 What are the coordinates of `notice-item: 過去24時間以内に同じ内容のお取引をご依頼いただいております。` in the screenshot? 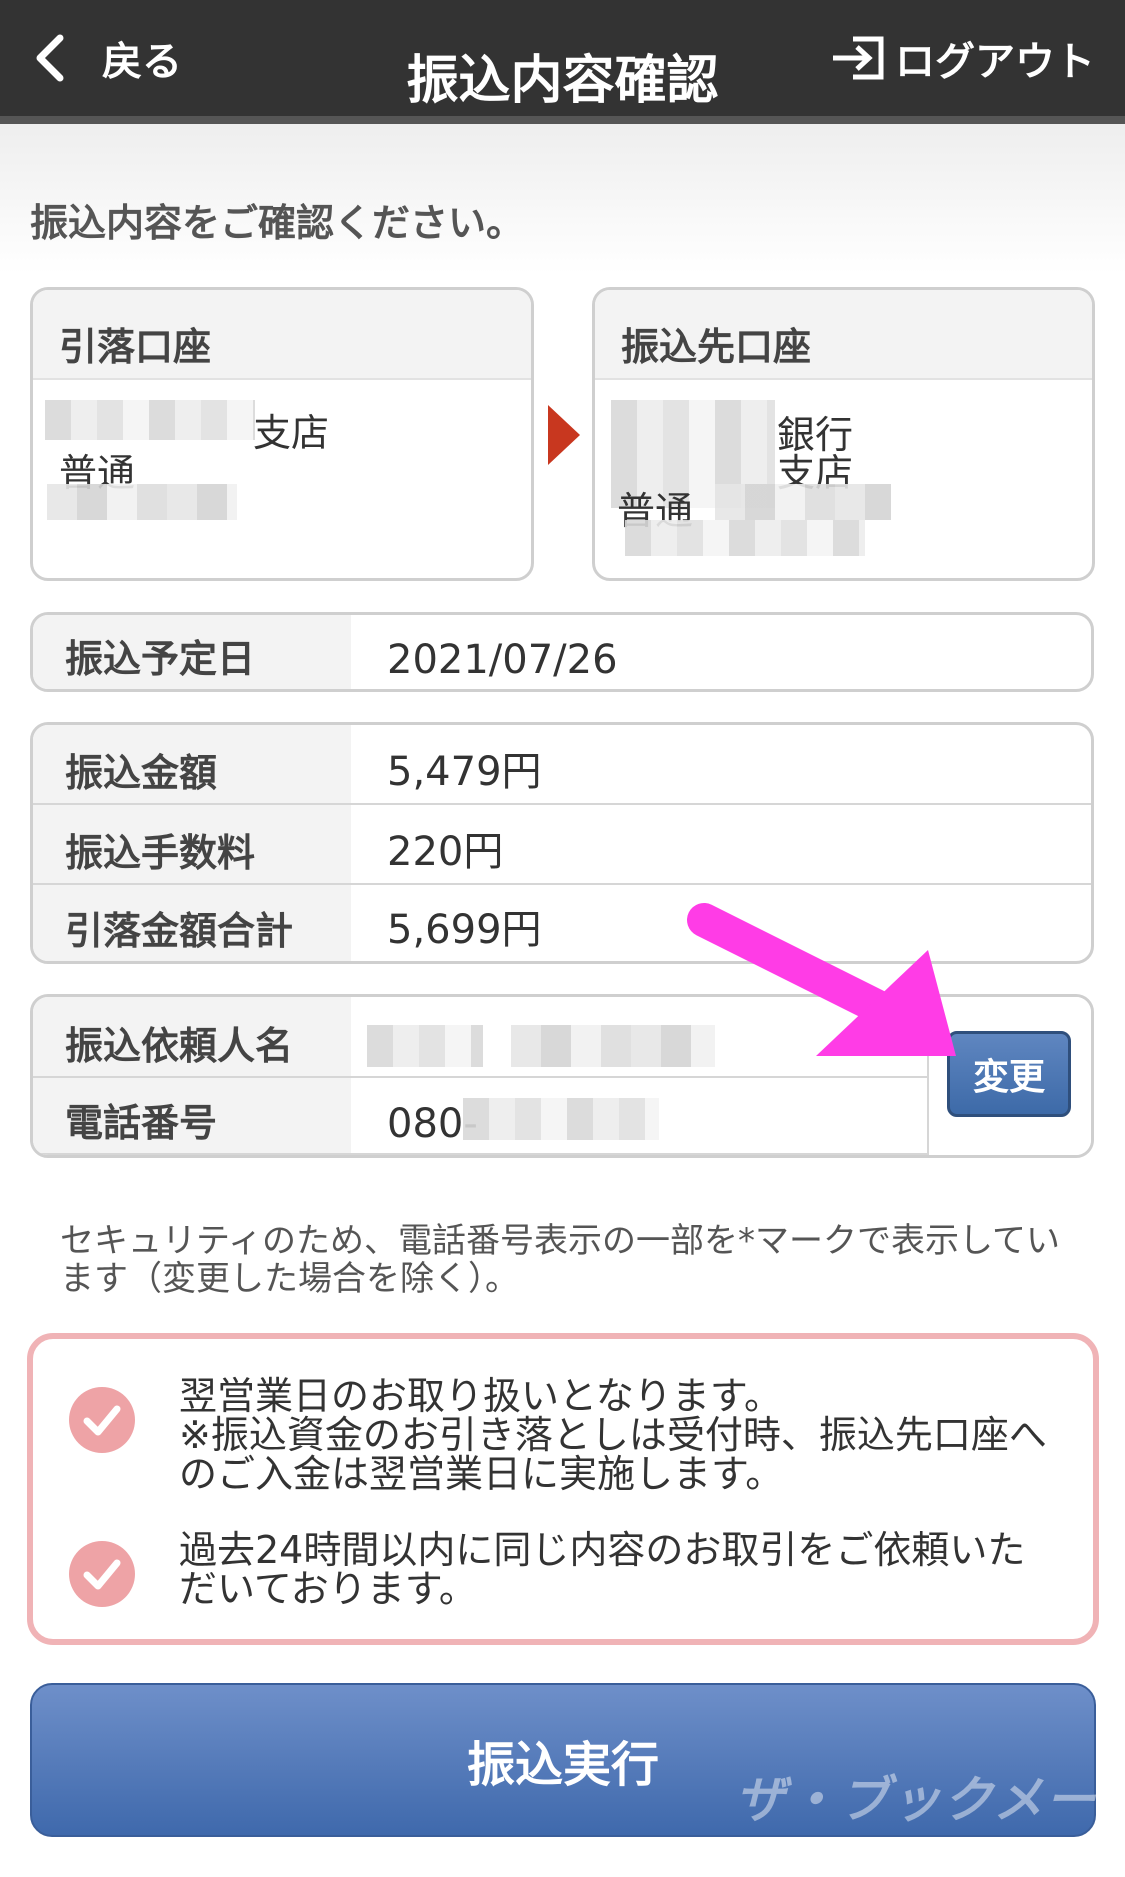 It's located at (566, 1570).